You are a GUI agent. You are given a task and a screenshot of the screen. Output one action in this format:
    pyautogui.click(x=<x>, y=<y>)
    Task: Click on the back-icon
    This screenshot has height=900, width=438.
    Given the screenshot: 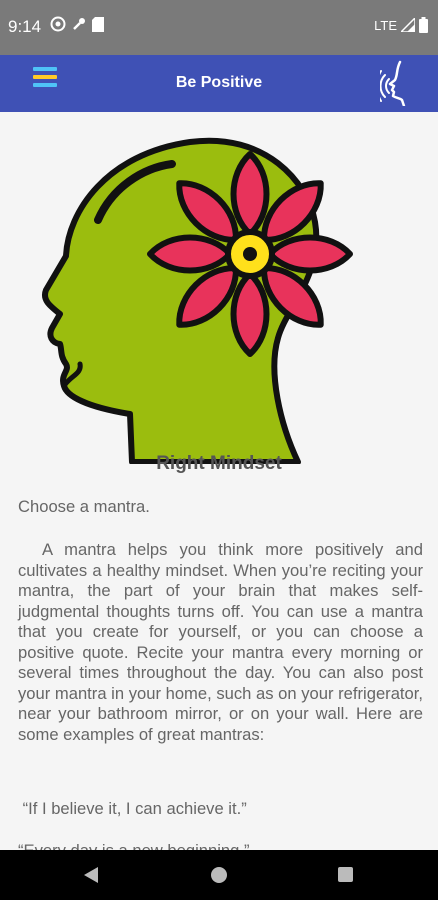 What is the action you would take?
    pyautogui.click(x=91, y=875)
    